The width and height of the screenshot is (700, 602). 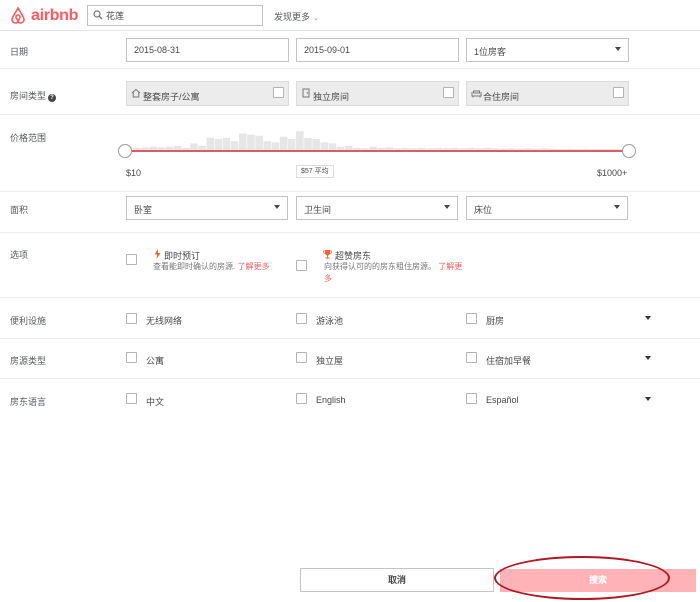 I want to click on host-language-label: 房东语言, so click(x=28, y=402).